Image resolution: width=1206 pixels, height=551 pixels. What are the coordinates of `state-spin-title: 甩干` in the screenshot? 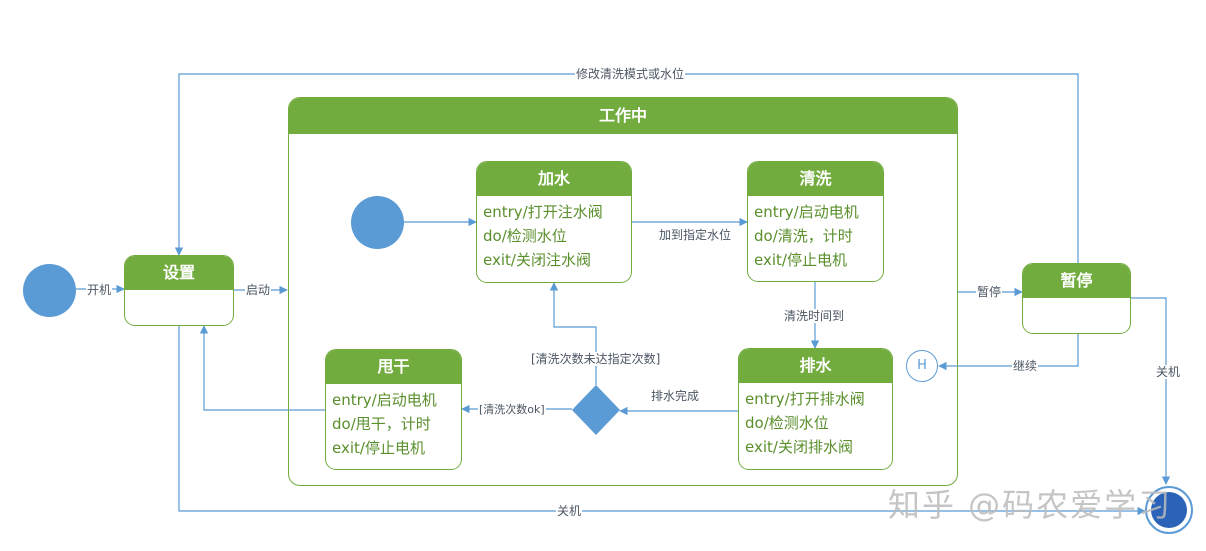 It's located at (393, 367).